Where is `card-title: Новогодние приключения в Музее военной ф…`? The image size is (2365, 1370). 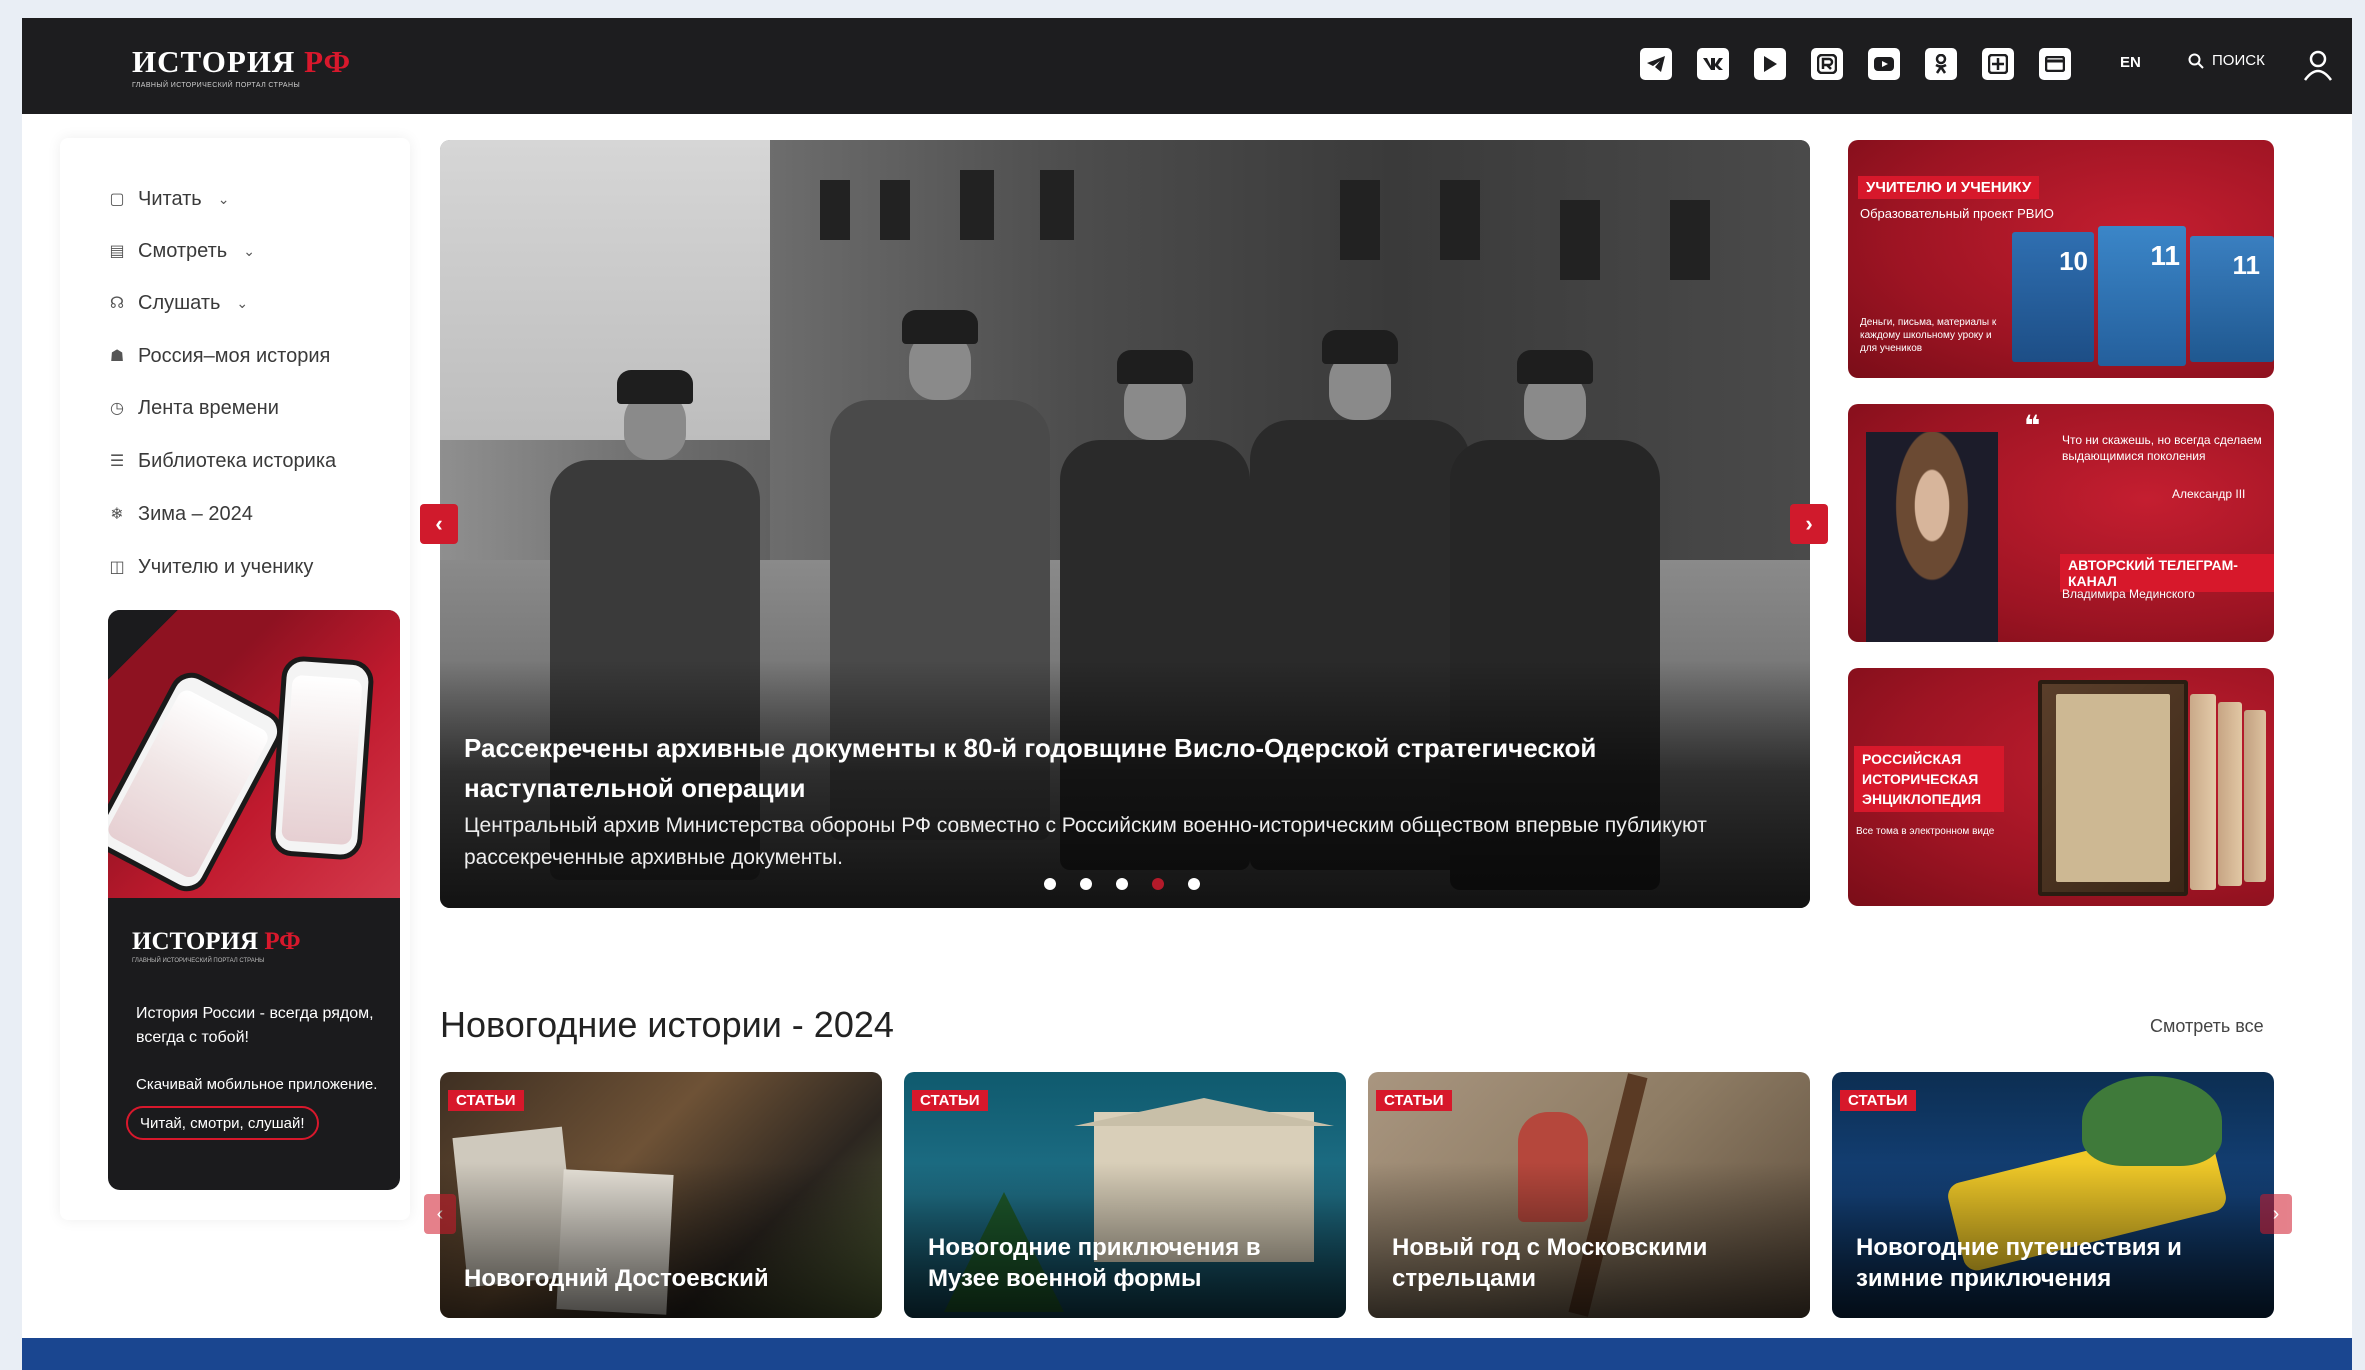
card-title: Новогодние приключения в Музее военной ф… is located at coordinates (1094, 1263).